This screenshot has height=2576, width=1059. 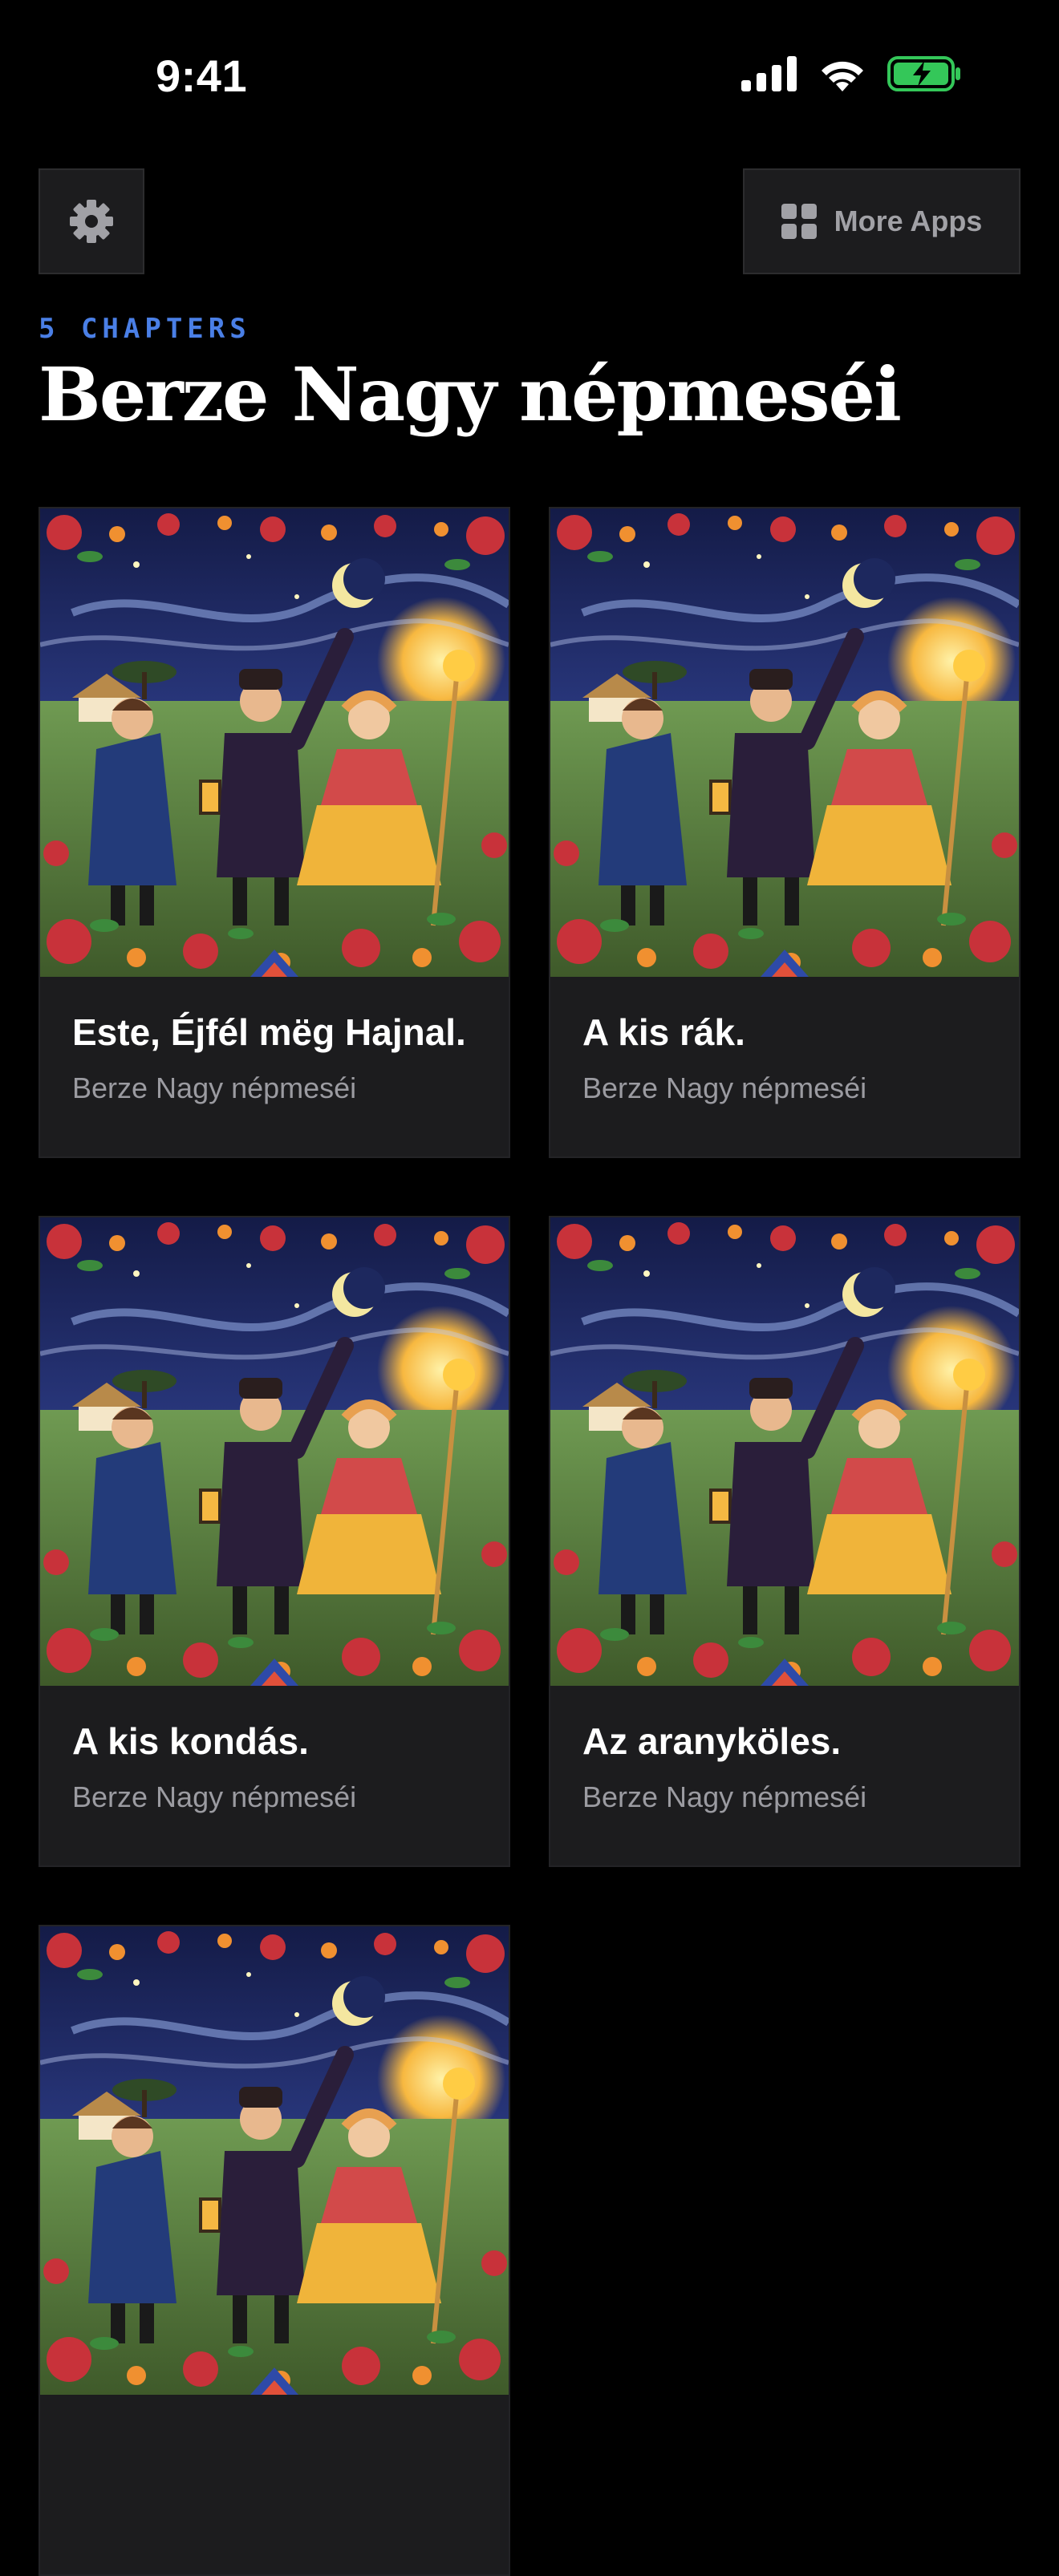 I want to click on chapter-card: A kis kondás. Berze Nagy népmeséi, so click(x=274, y=1541).